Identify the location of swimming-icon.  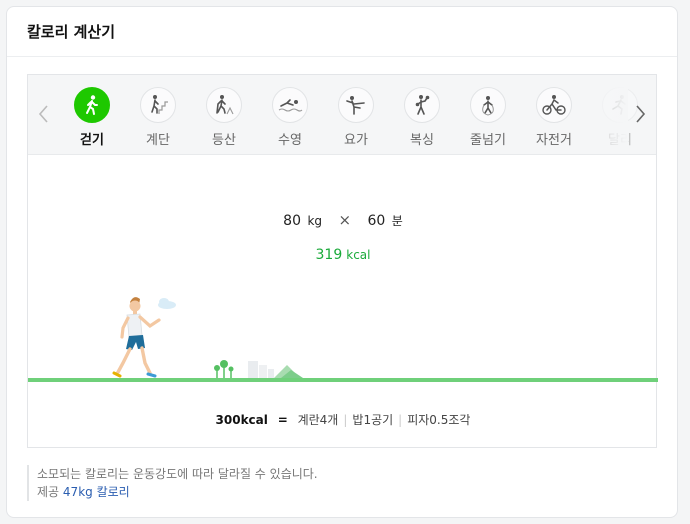
(290, 105).